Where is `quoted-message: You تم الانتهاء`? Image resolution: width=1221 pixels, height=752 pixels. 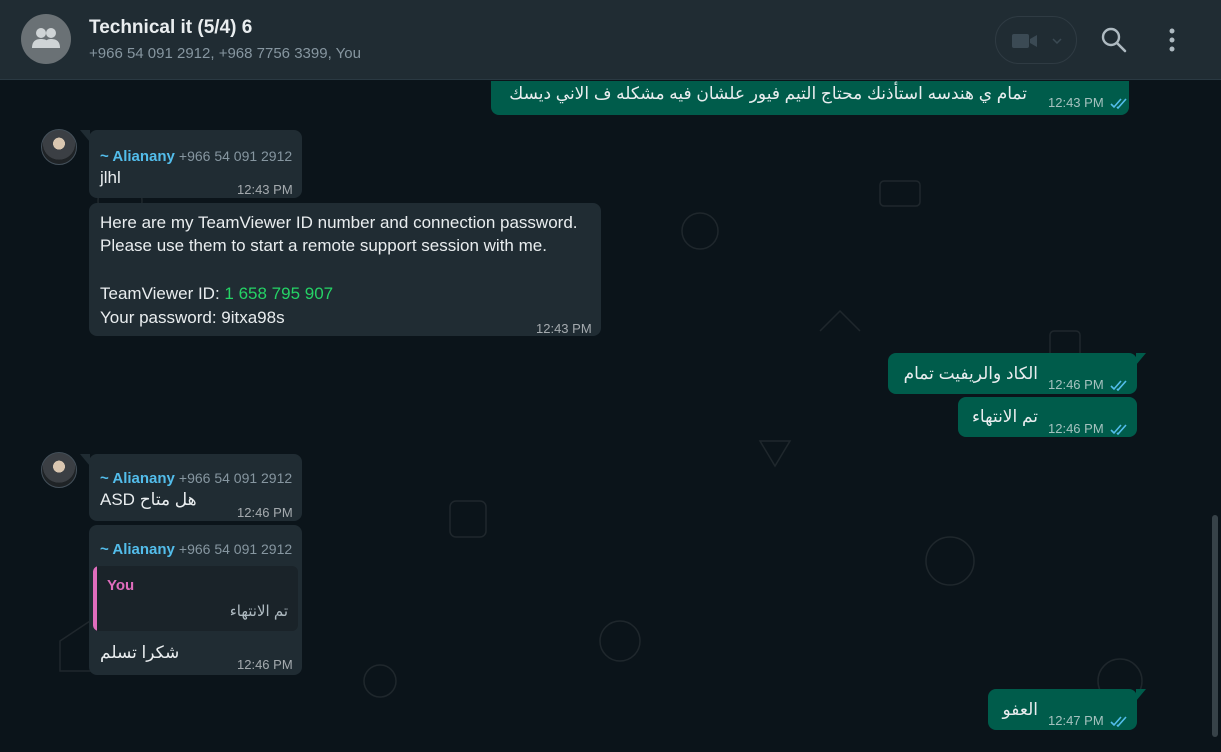
quoted-message: You تم الانتهاء is located at coordinates (195, 598).